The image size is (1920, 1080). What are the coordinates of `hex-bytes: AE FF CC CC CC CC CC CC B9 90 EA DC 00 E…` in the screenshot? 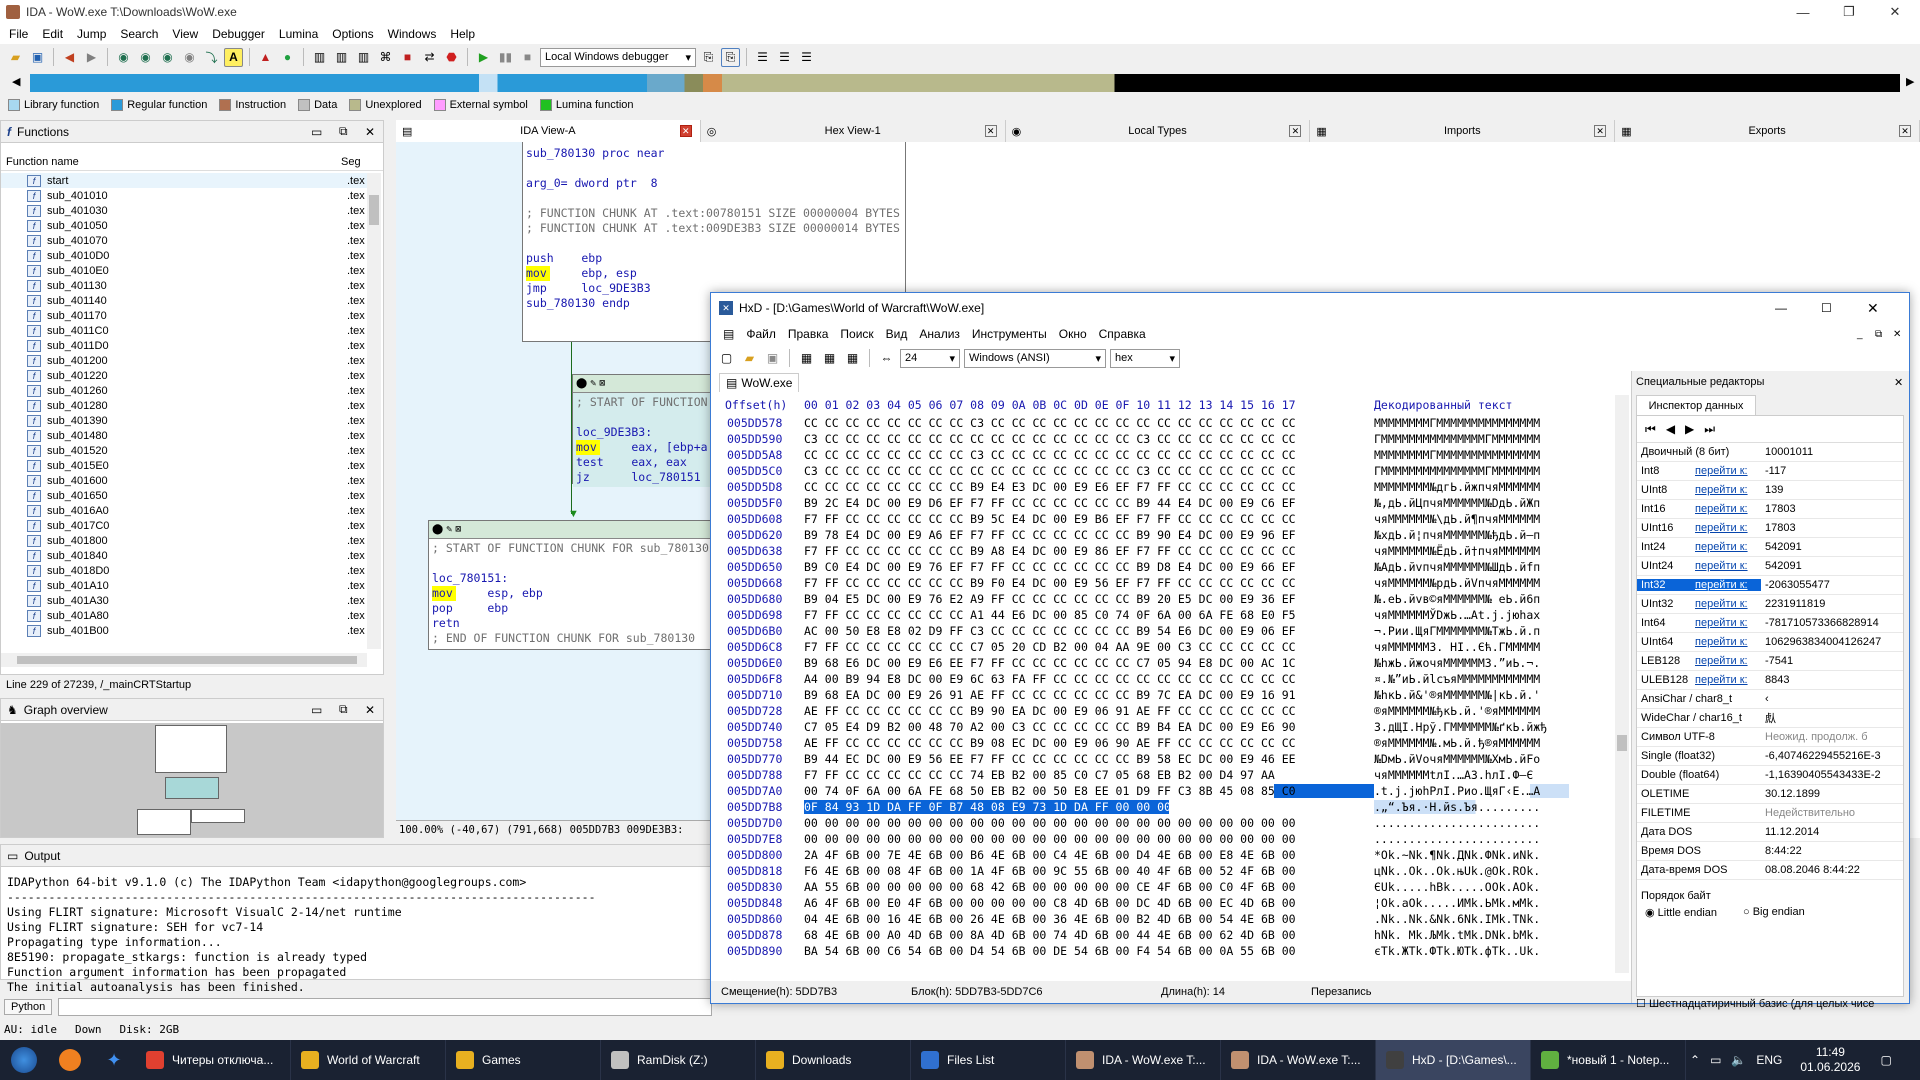 It's located at (1089, 711).